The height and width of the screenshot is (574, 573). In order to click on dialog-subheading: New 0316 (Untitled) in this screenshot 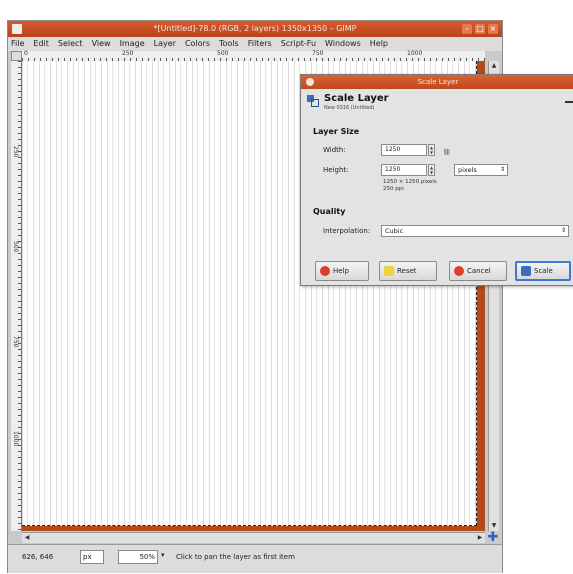, I will do `click(349, 108)`.